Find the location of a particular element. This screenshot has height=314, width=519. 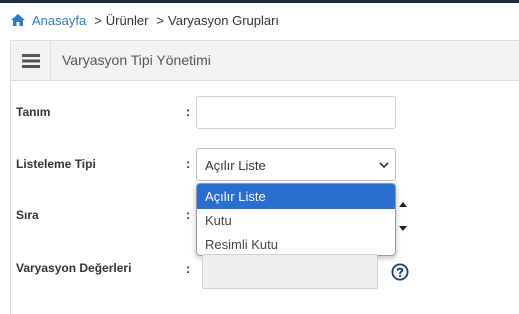

breadcrumb-home-link: Anasayfa is located at coordinates (59, 20).